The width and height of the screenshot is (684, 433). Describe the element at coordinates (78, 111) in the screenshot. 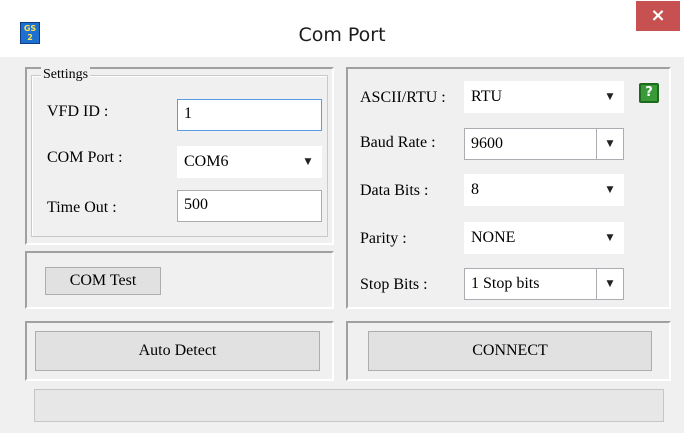

I see `vfd-id-label: VFD ID :` at that location.